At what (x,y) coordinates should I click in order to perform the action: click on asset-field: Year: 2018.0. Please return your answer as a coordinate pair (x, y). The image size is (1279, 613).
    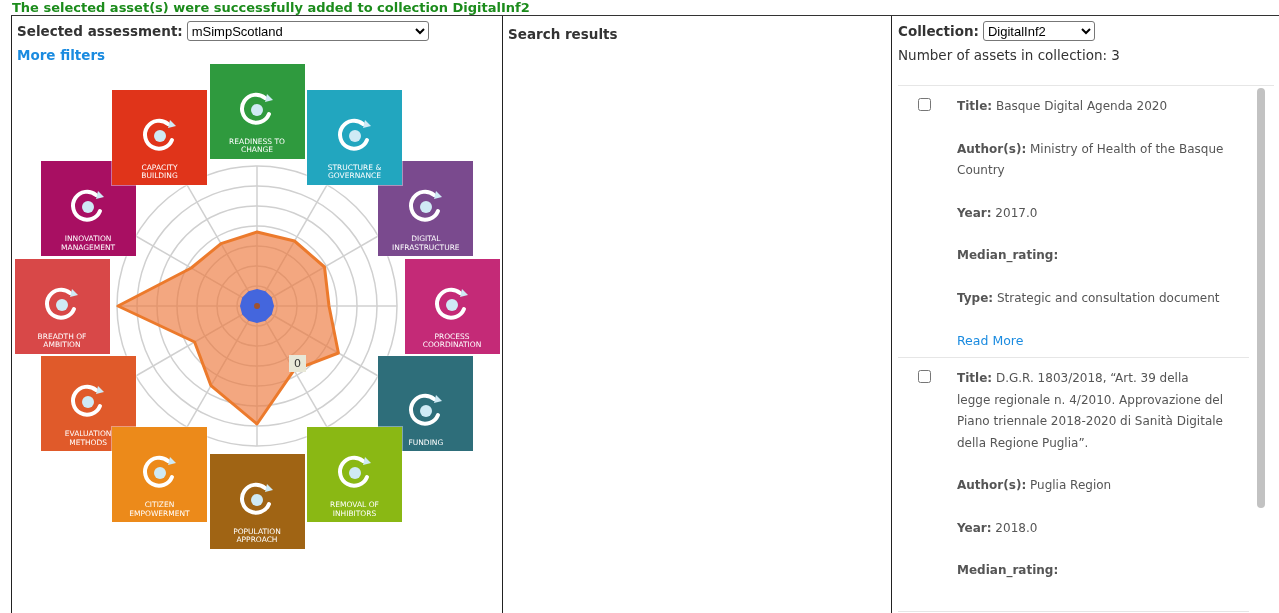
    Looking at the image, I should click on (1091, 528).